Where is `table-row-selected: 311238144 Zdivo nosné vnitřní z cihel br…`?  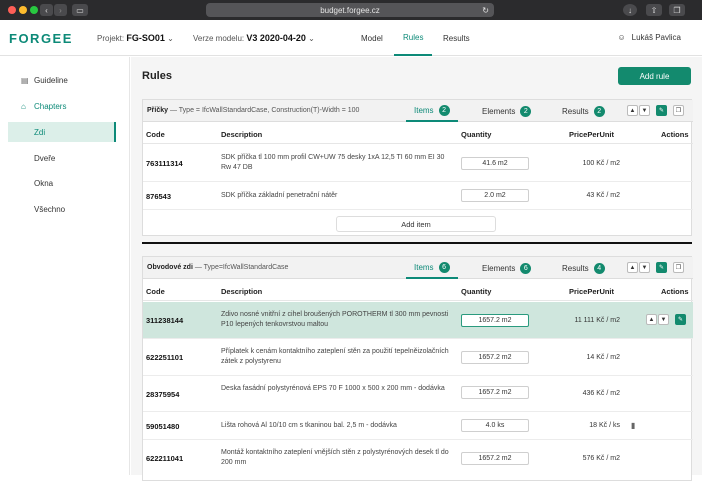 table-row-selected: 311238144 Zdivo nosné vnitřní z cihel br… is located at coordinates (418, 320).